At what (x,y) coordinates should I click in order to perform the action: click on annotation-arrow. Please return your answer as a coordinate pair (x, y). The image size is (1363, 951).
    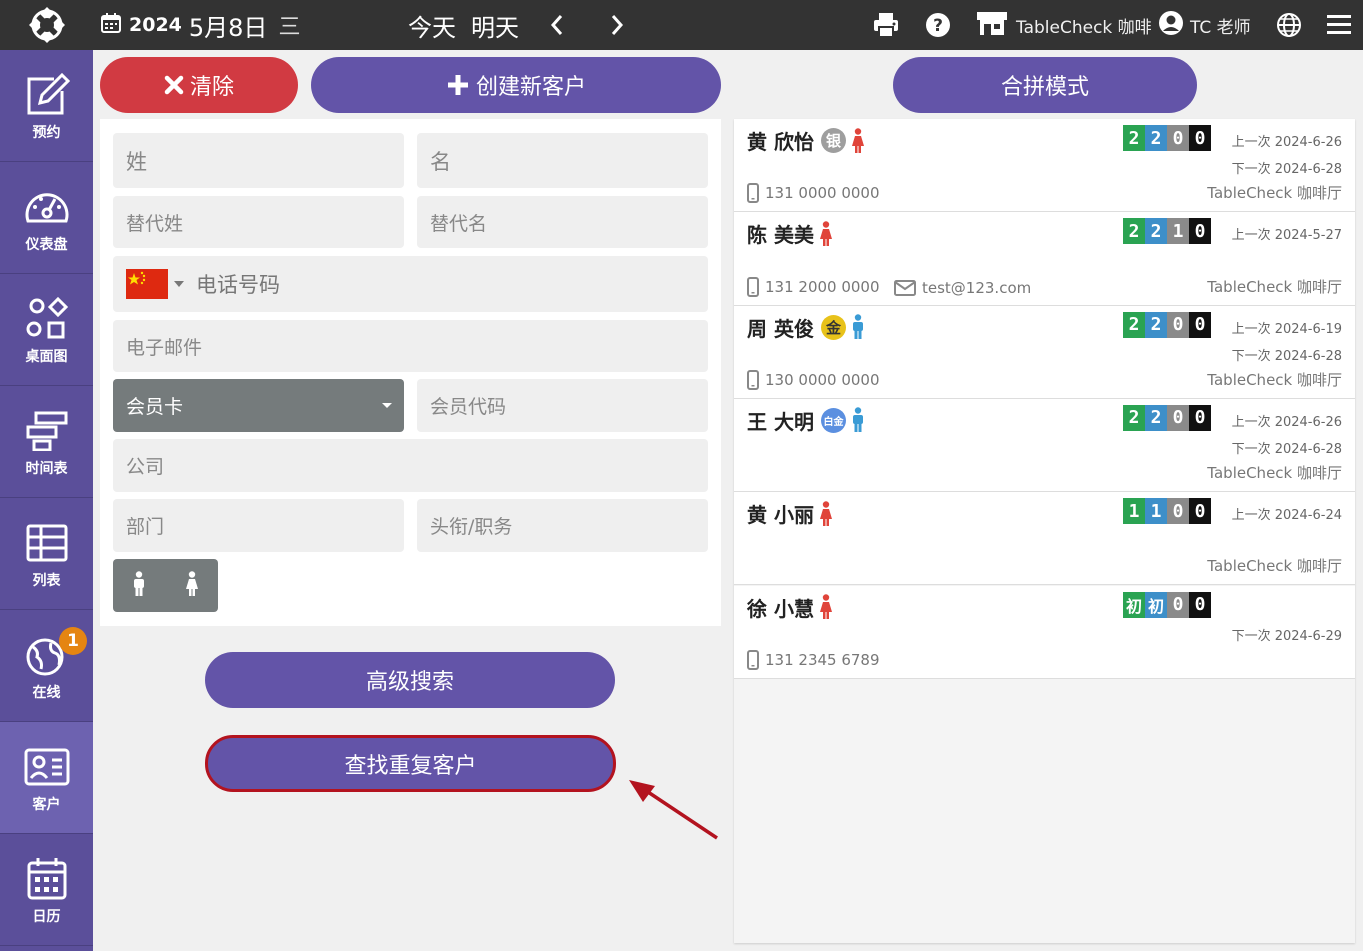
    Looking at the image, I should click on (673, 810).